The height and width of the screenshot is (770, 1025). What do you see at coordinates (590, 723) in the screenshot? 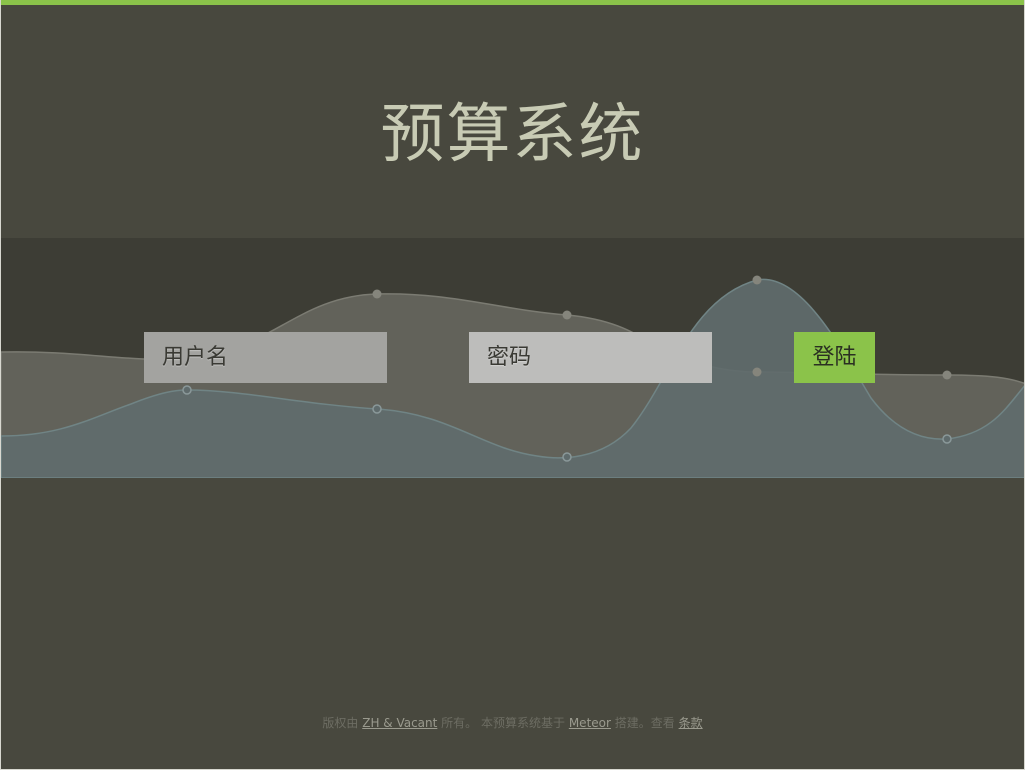
I see `meteor-link: Meteor` at bounding box center [590, 723].